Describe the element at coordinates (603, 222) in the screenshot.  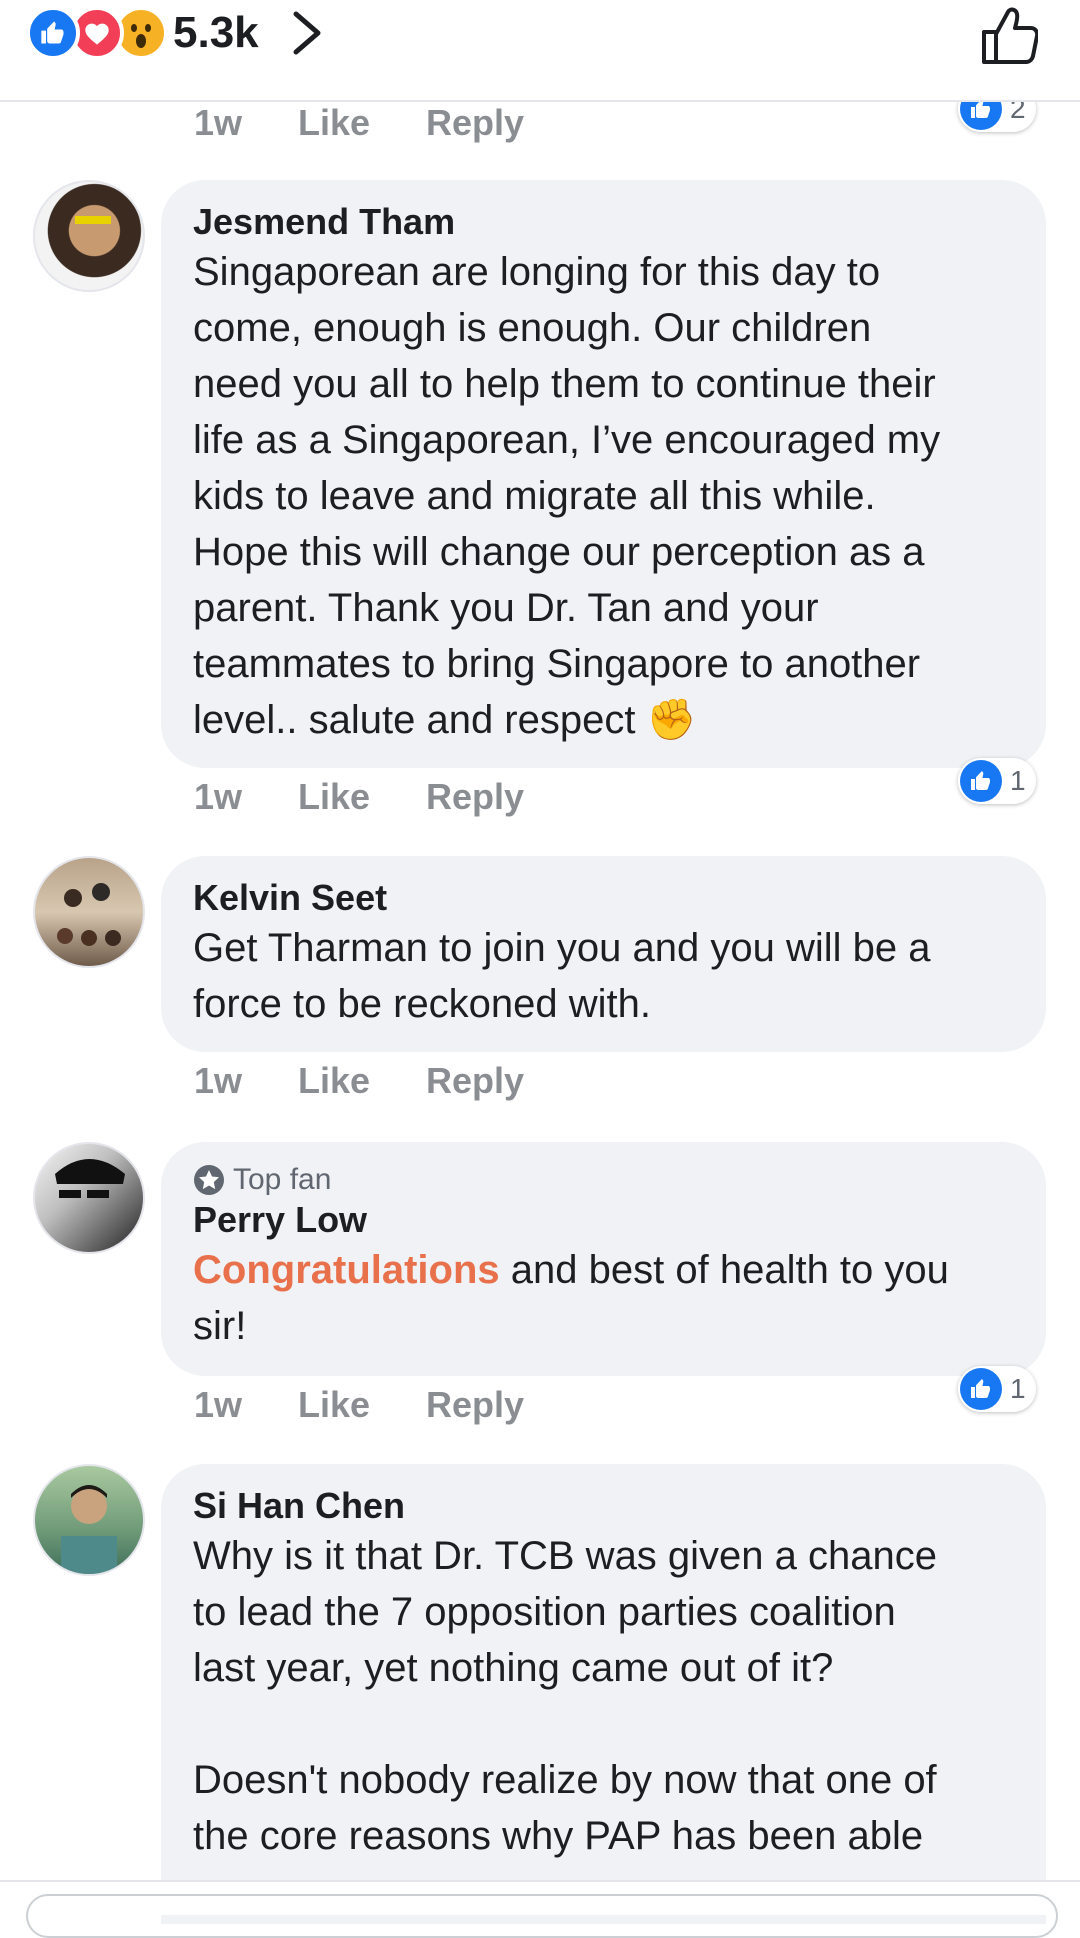
I see `comment-author: Jesmend Tham` at that location.